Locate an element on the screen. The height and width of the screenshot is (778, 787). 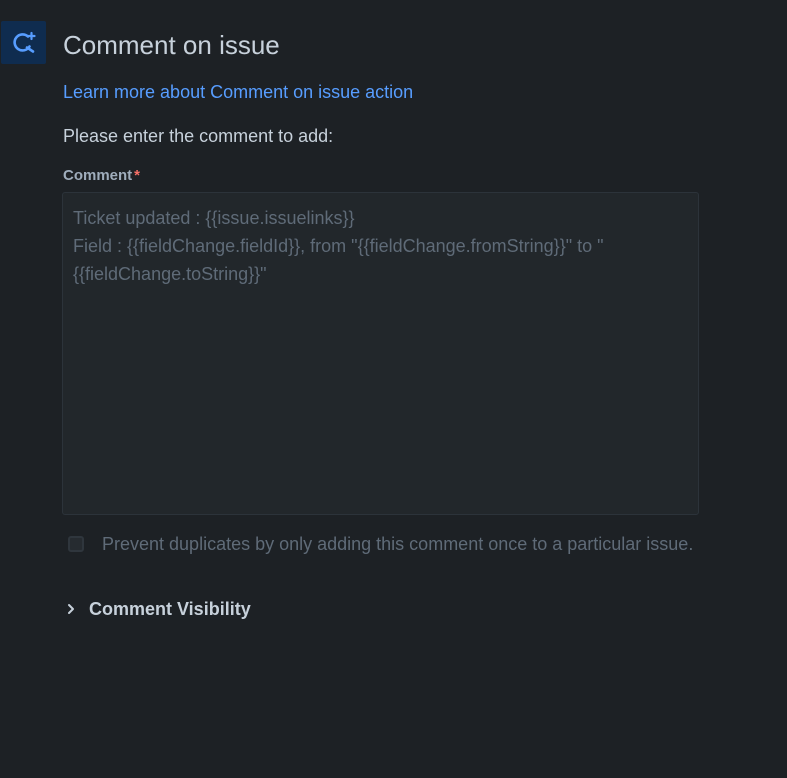
required-marker: * is located at coordinates (137, 175).